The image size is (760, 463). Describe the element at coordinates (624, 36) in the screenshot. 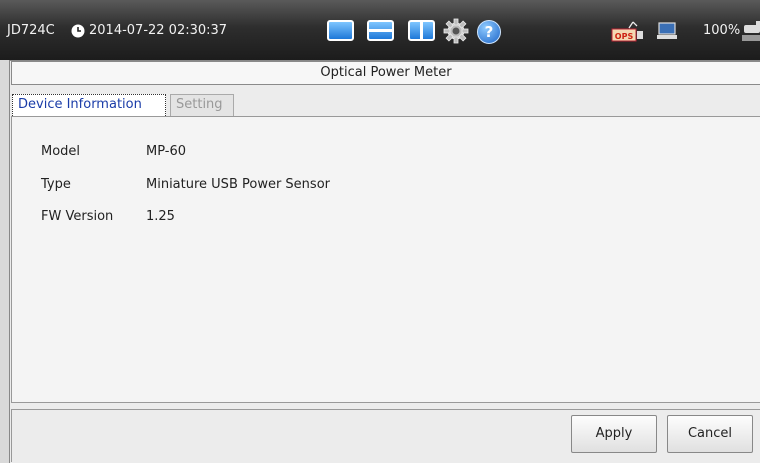

I see `ops-label: OPS` at that location.